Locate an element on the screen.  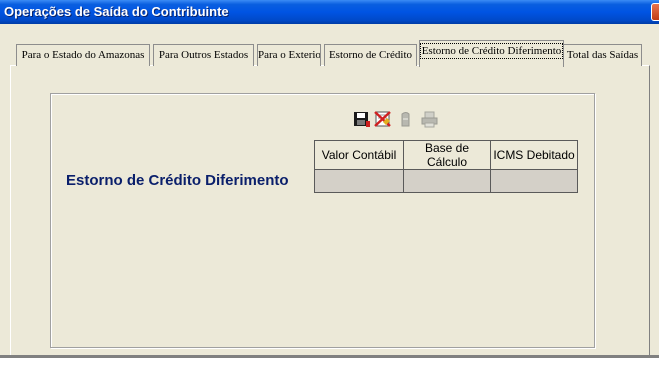
column-header-base-calculo: Base de Cálculo is located at coordinates (447, 155).